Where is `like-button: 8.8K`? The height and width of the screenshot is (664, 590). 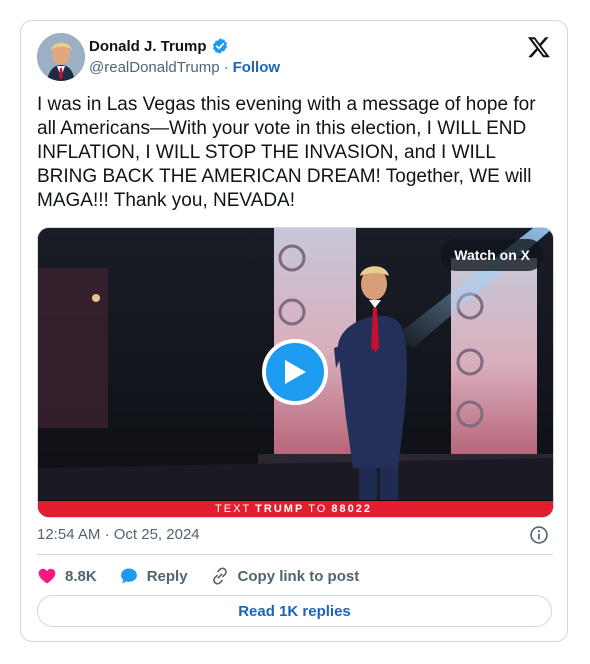 like-button: 8.8K is located at coordinates (67, 576).